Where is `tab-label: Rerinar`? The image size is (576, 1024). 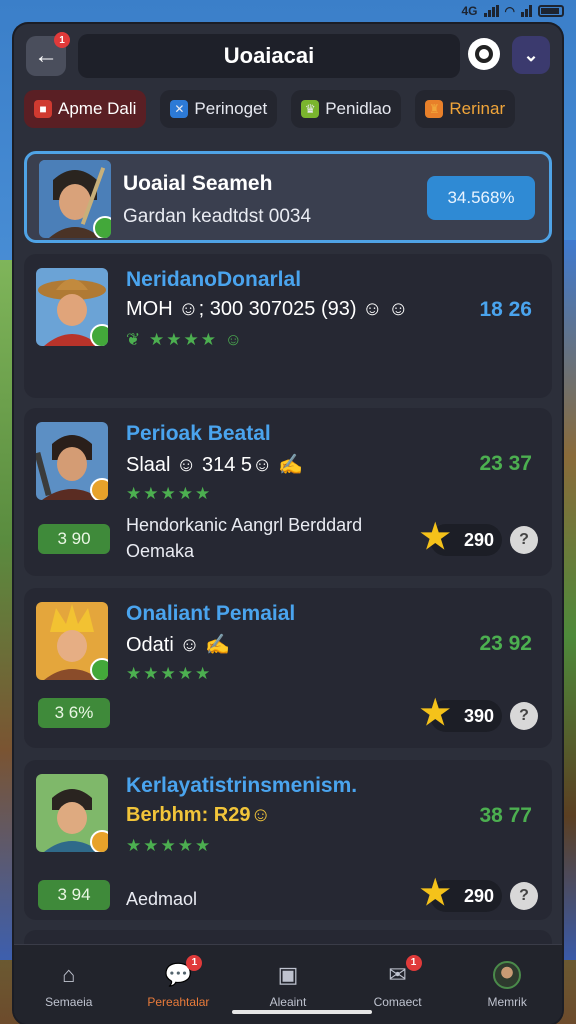 tab-label: Rerinar is located at coordinates (477, 108).